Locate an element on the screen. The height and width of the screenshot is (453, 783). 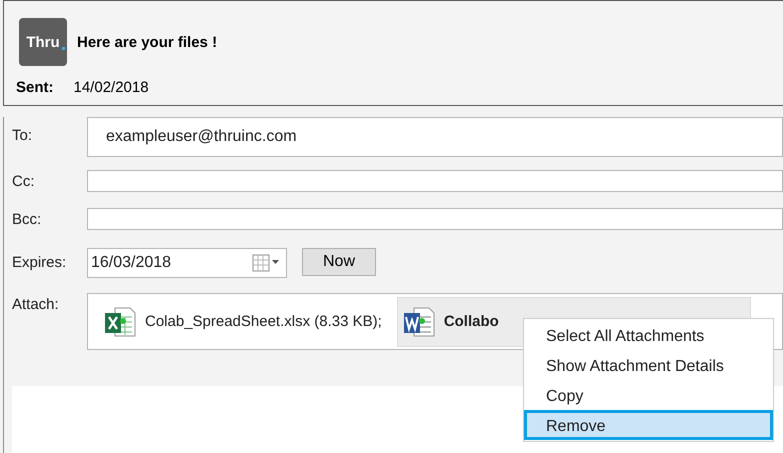
logo: Thru is located at coordinates (43, 42).